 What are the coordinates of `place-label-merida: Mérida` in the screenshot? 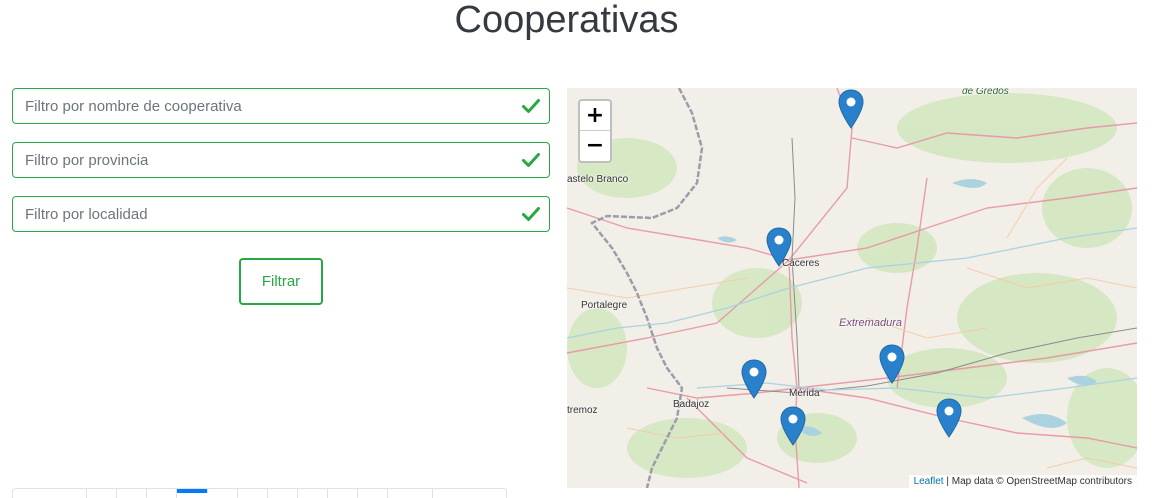 It's located at (804, 393).